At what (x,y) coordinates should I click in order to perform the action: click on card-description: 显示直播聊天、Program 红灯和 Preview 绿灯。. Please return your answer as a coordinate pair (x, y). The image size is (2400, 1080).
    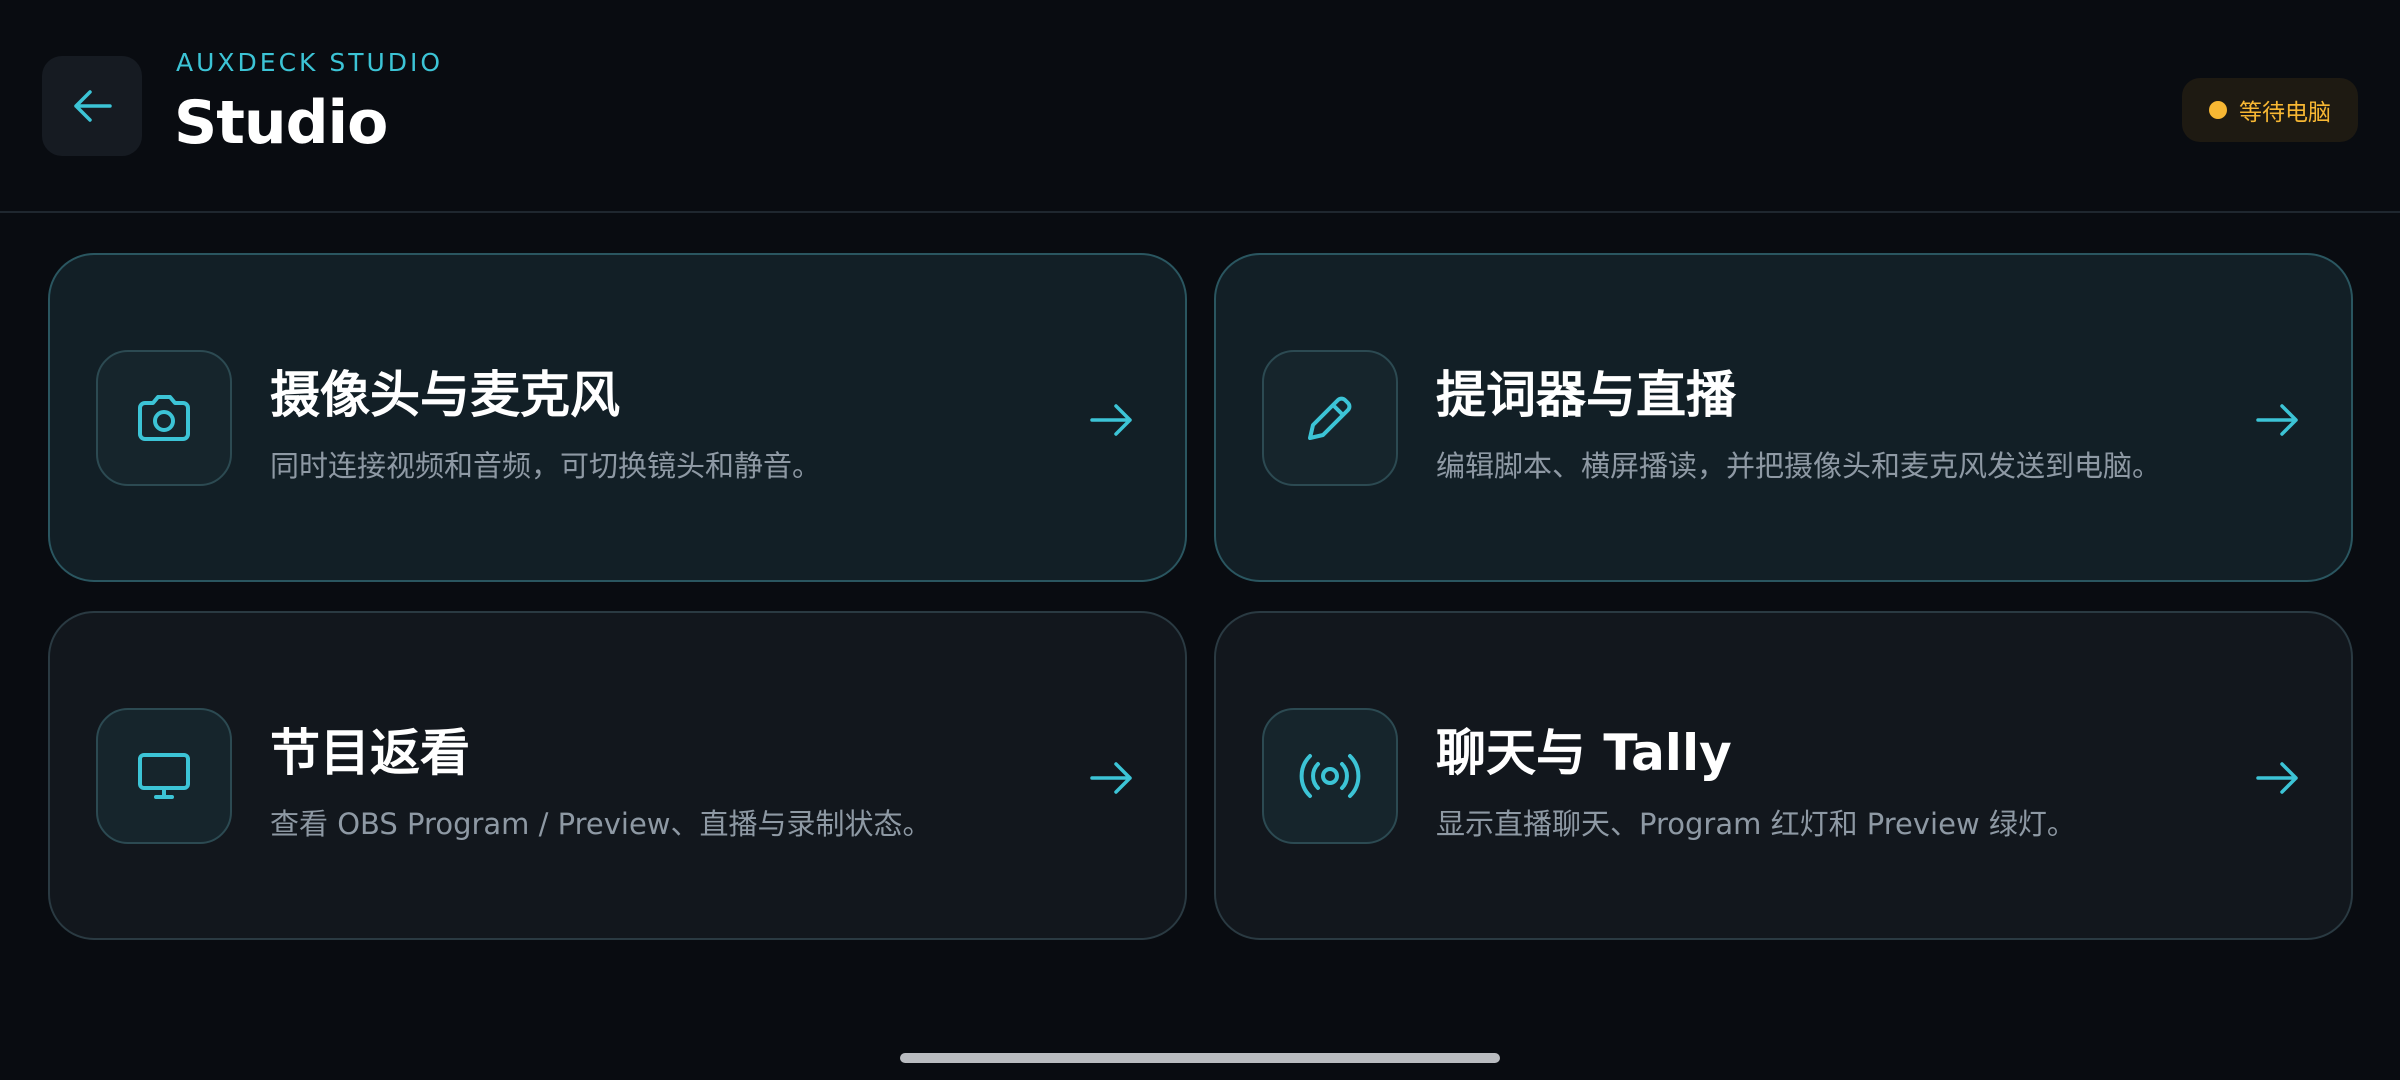
    Looking at the image, I should click on (1756, 824).